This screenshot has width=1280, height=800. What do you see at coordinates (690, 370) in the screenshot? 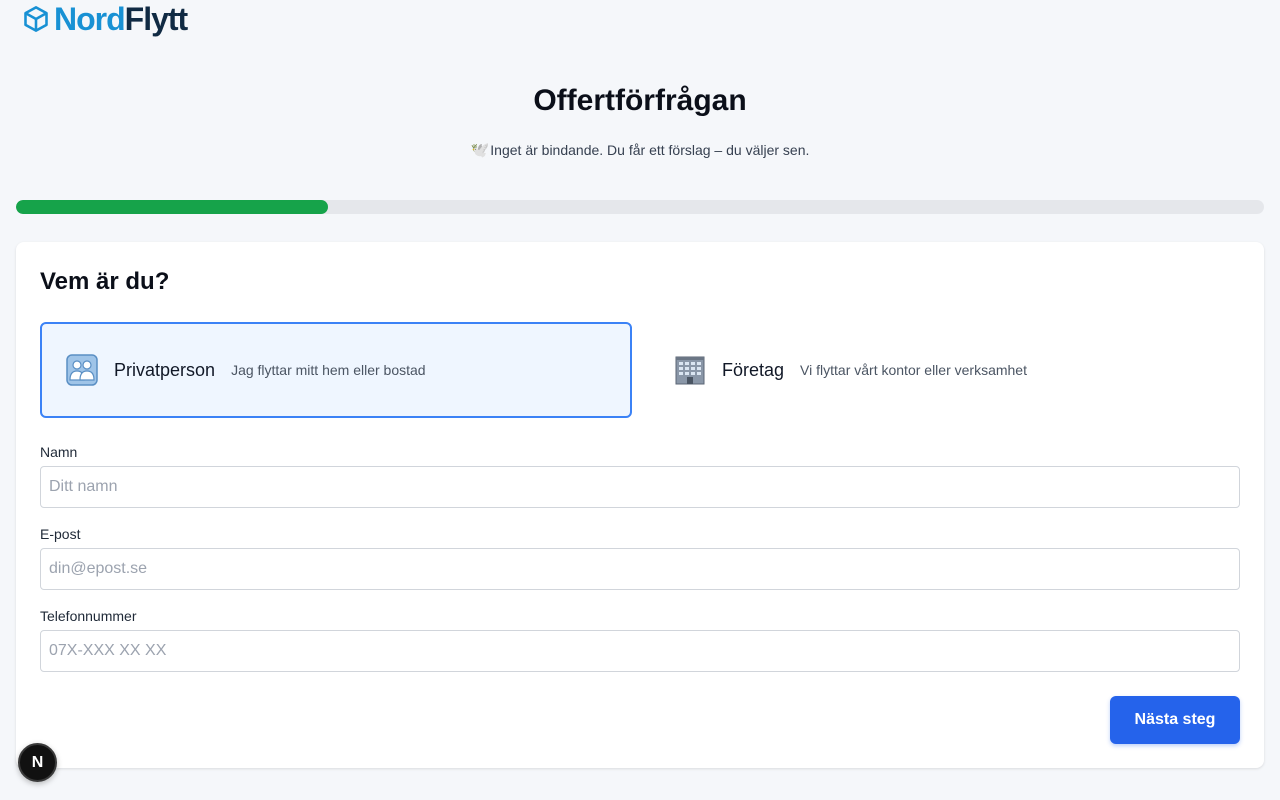
I see `office-building-icon` at bounding box center [690, 370].